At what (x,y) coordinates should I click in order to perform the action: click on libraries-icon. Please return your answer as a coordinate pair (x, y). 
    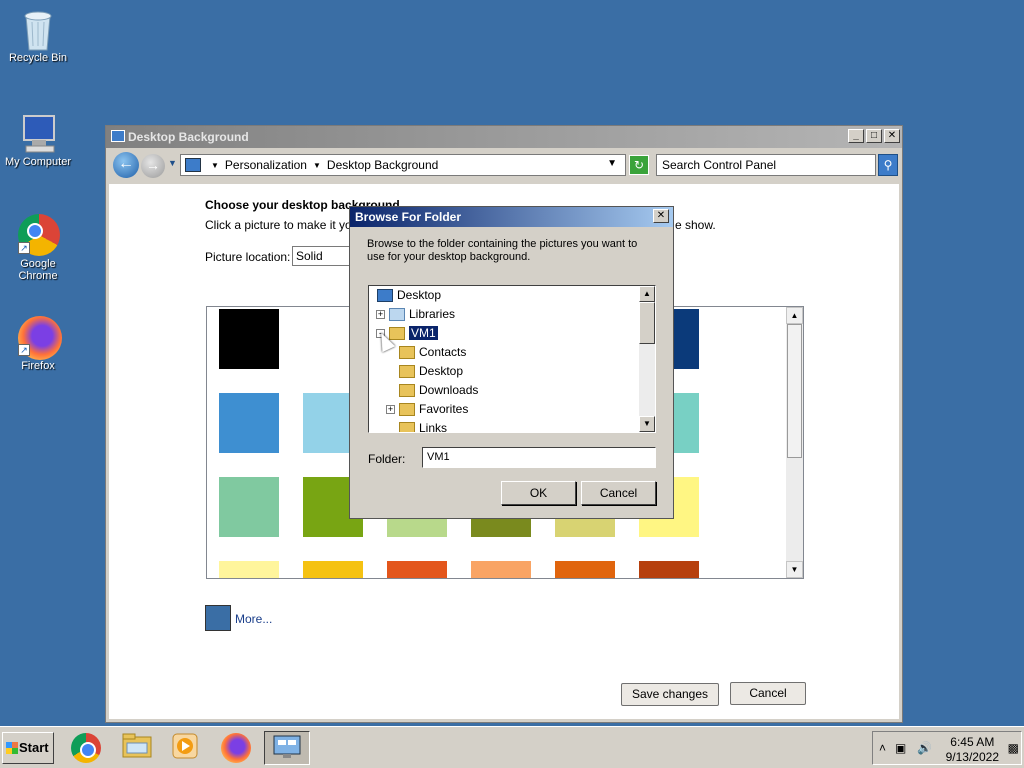
    Looking at the image, I should click on (397, 315).